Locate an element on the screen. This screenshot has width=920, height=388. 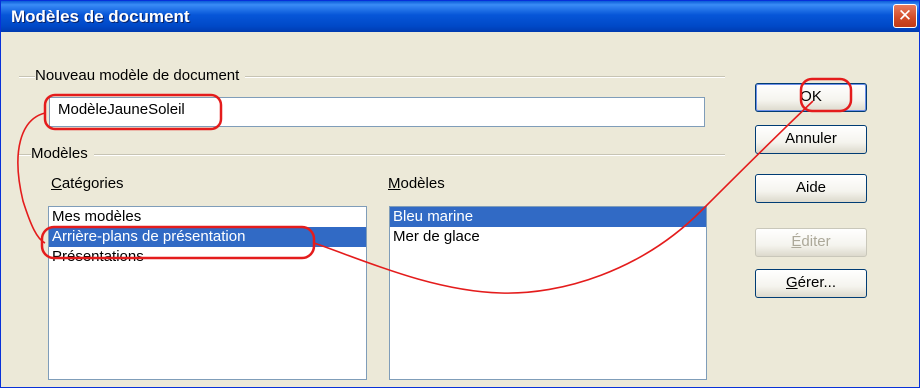
new-template-group-label: Nouveau modèle de document is located at coordinates (140, 75).